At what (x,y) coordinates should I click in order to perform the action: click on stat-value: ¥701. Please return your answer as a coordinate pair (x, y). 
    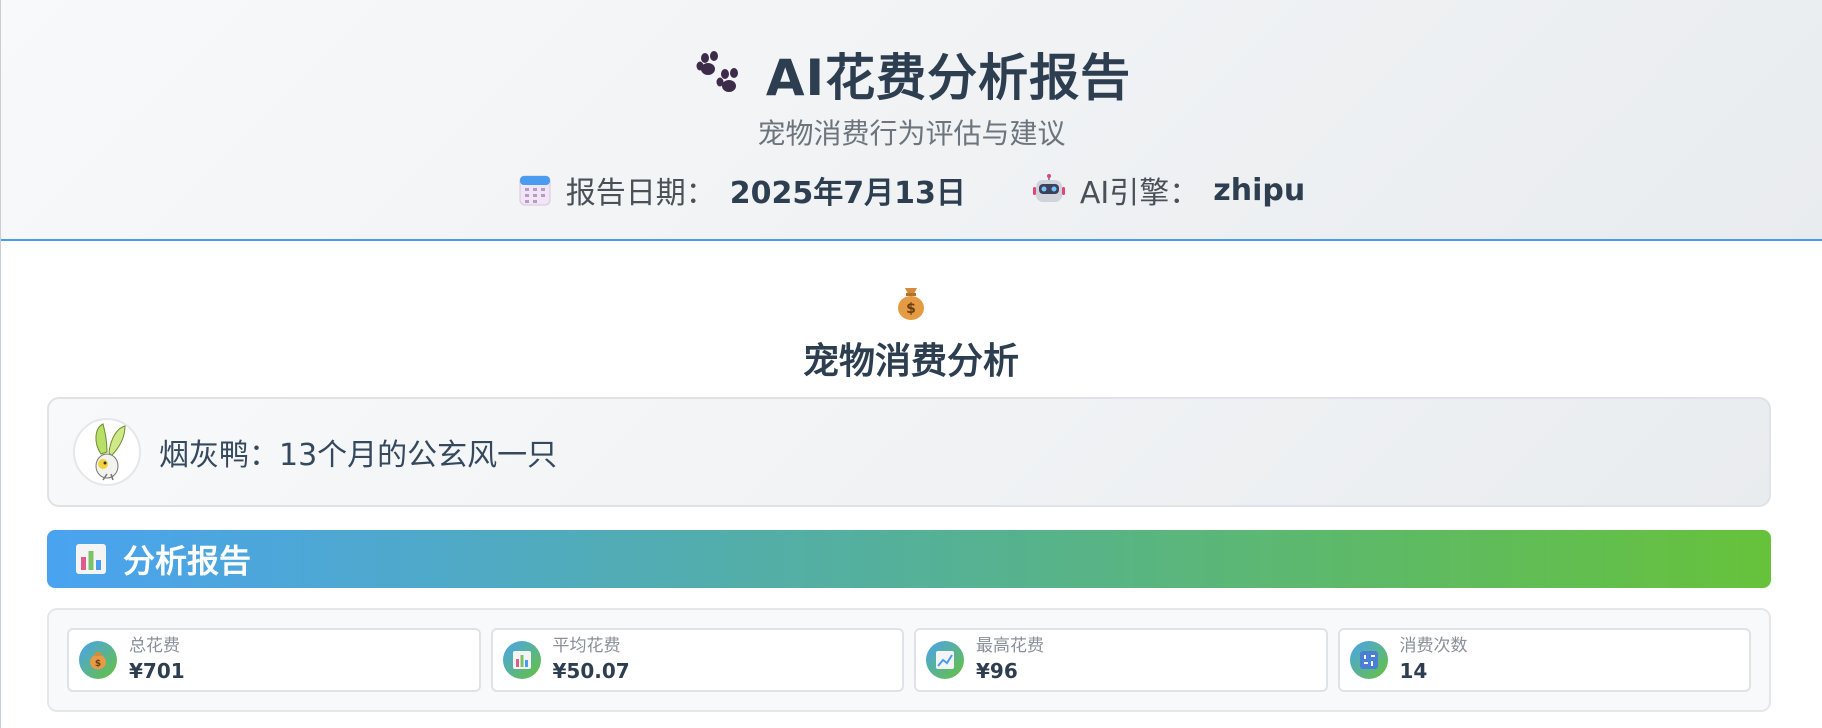
    Looking at the image, I should click on (157, 671).